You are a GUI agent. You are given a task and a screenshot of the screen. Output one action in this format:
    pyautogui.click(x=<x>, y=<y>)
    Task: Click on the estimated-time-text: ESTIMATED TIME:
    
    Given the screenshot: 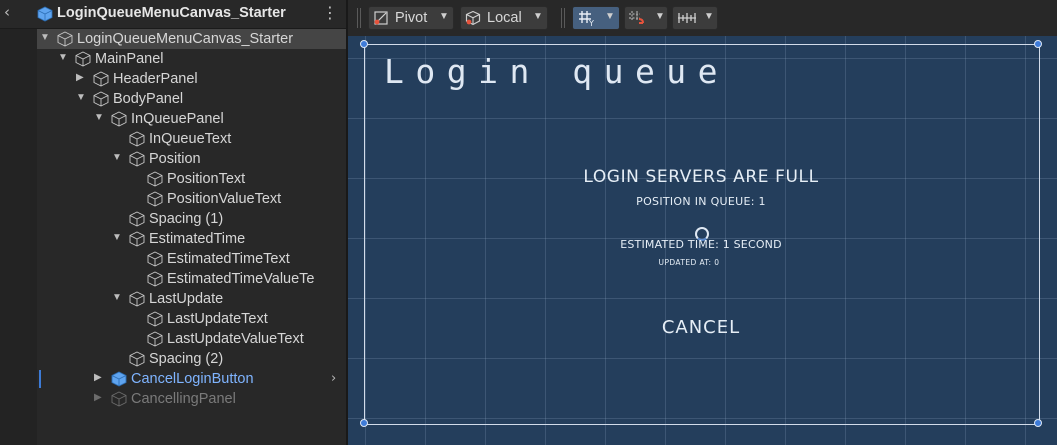 What is the action you would take?
    pyautogui.click(x=670, y=244)
    